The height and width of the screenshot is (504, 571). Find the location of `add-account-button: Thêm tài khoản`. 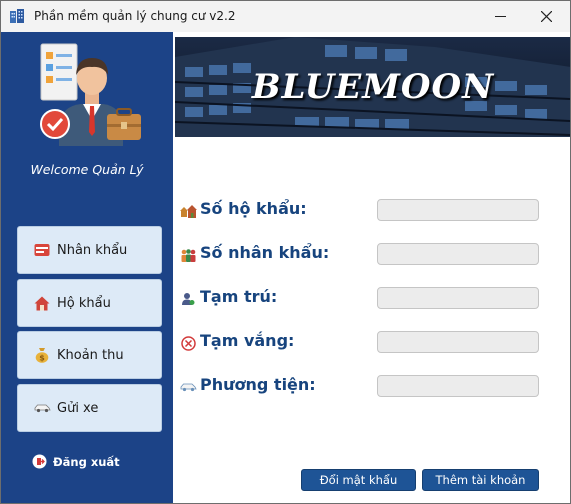

add-account-button: Thêm tài khoản is located at coordinates (480, 480).